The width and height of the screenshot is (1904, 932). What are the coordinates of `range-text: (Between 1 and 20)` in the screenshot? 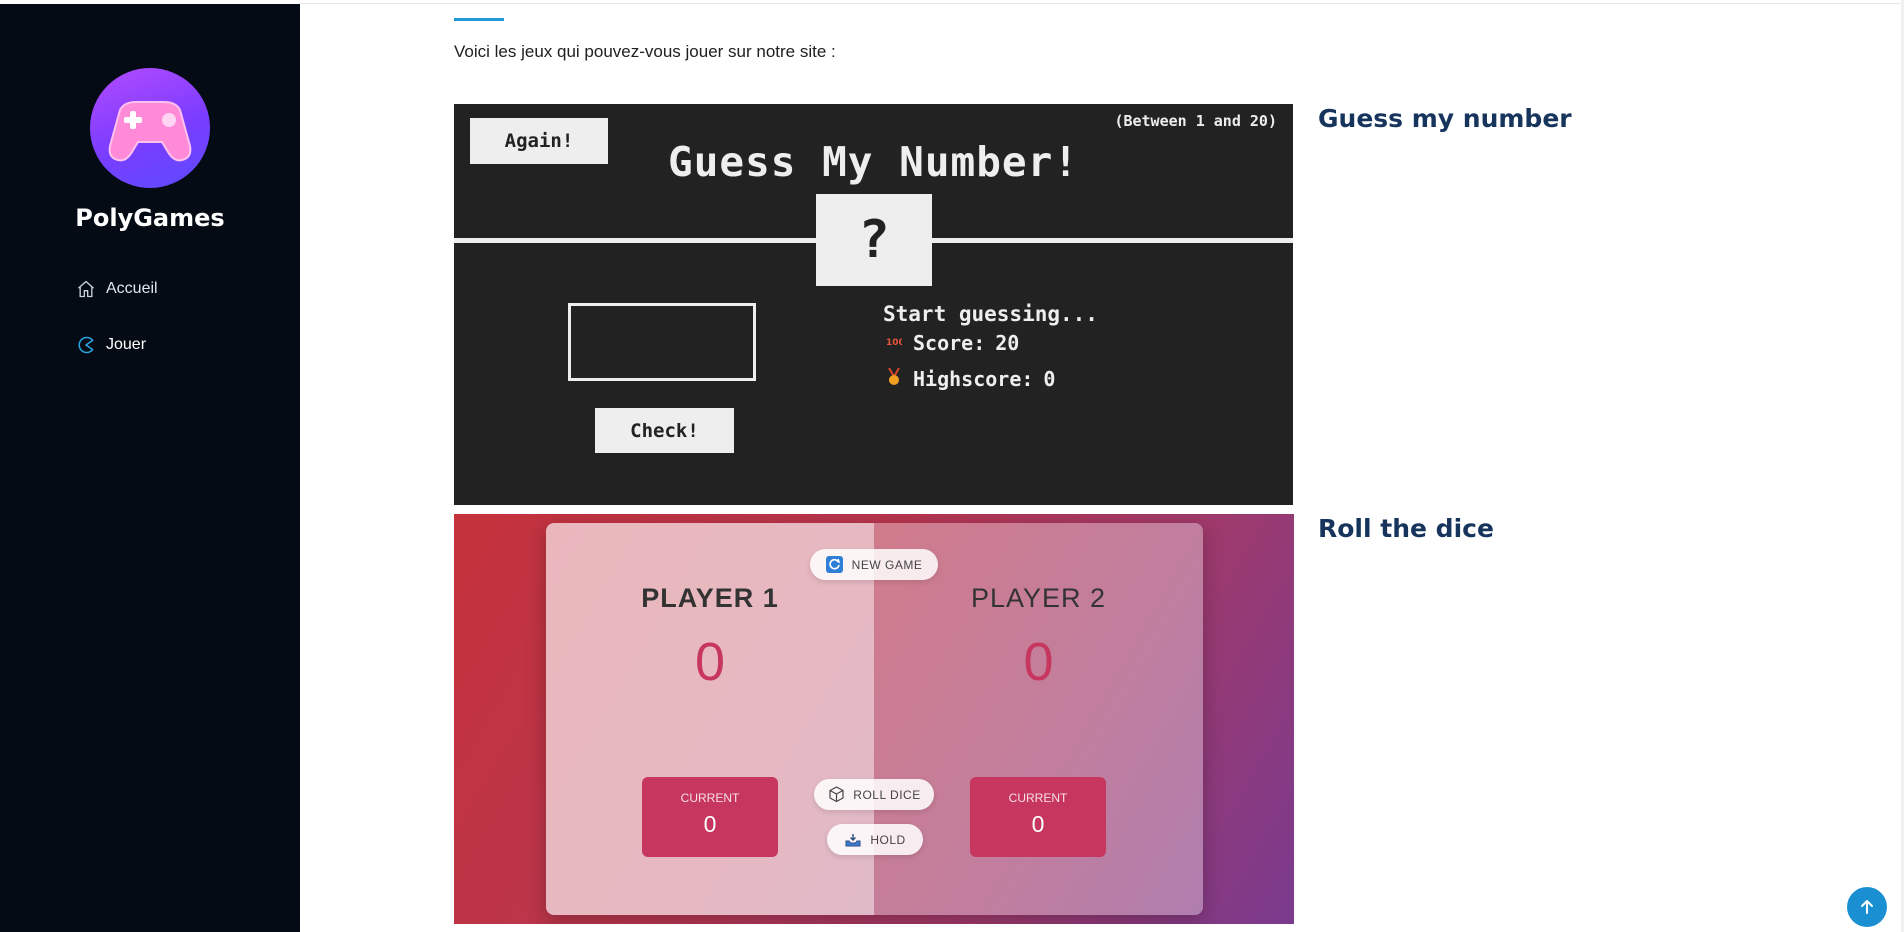 It's located at (1195, 121).